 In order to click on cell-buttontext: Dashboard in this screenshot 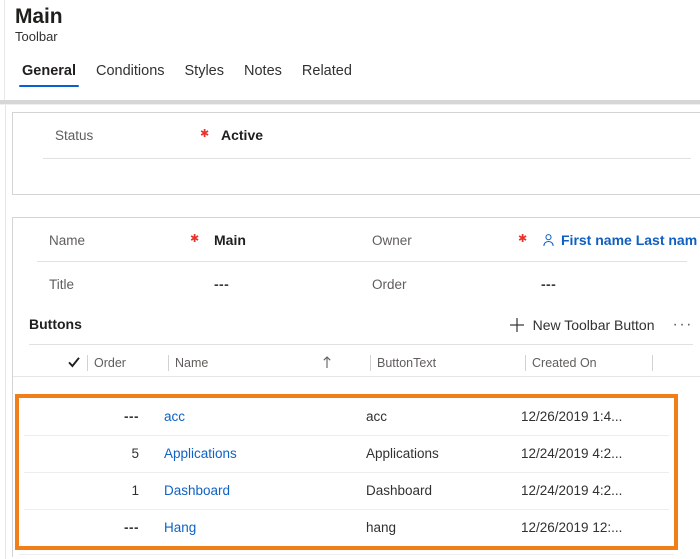, I will do `click(399, 490)`.